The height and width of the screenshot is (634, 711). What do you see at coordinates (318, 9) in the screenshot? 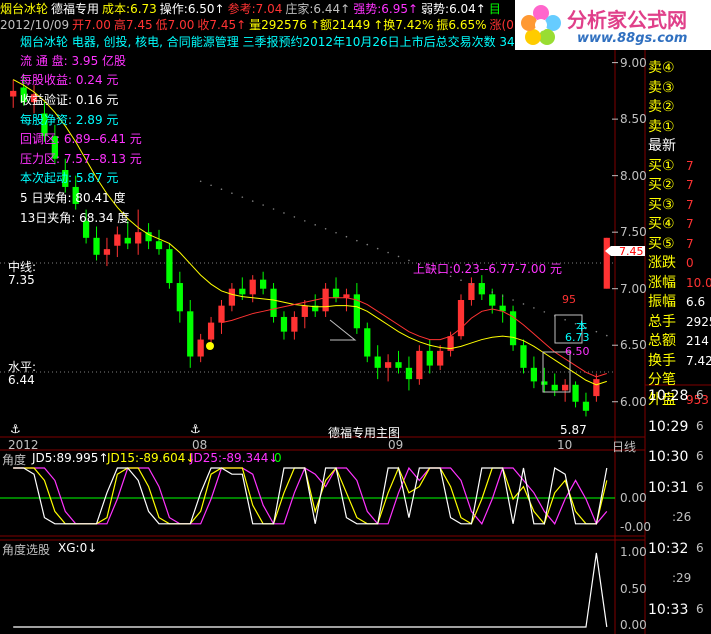
I see `header-row1-item: 庄家:6.44↑` at bounding box center [318, 9].